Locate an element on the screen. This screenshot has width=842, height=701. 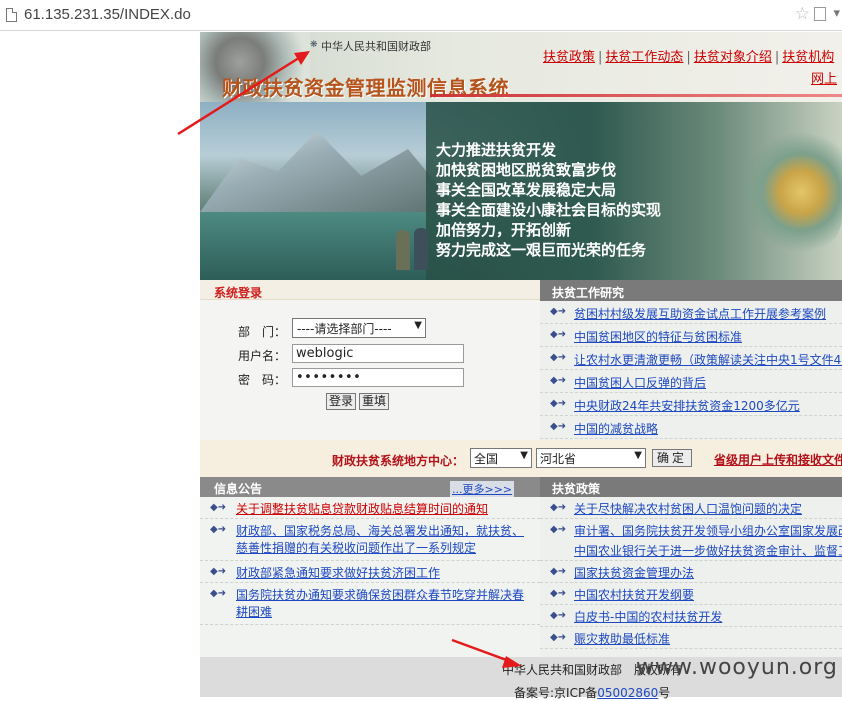
watermark: www.wooyun.org is located at coordinates (737, 667).